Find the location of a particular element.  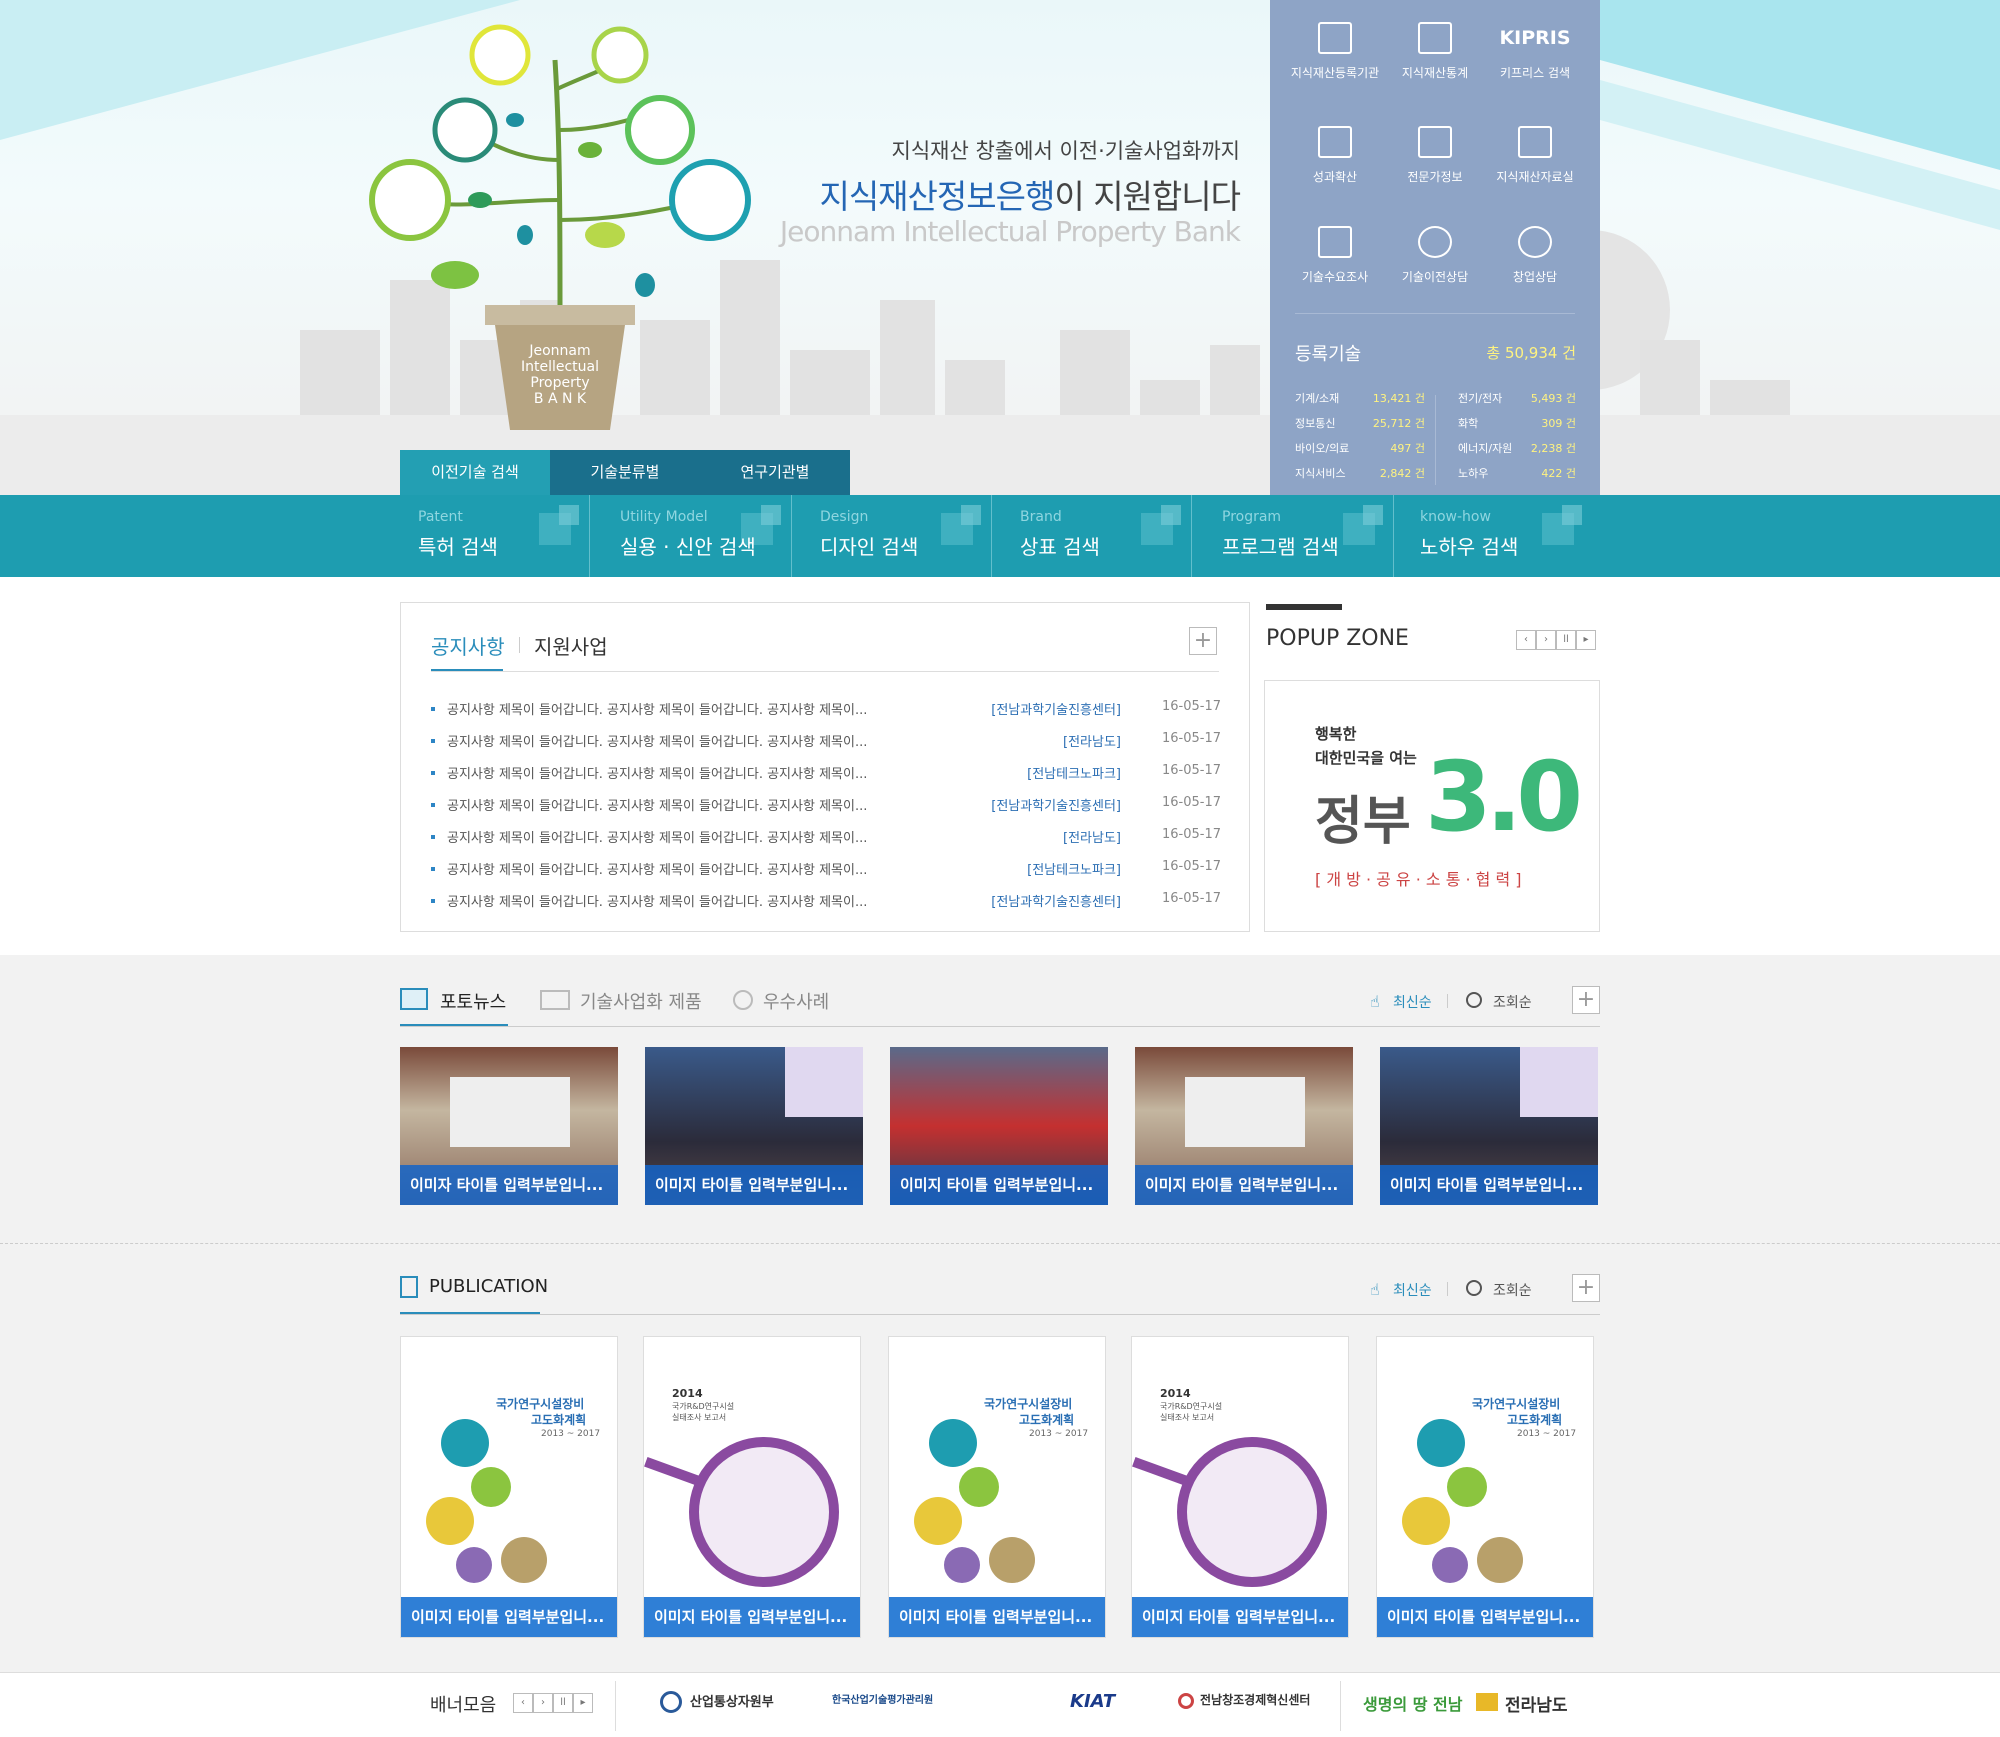

hand-pointer-icon: ☝ is located at coordinates (1375, 1001).